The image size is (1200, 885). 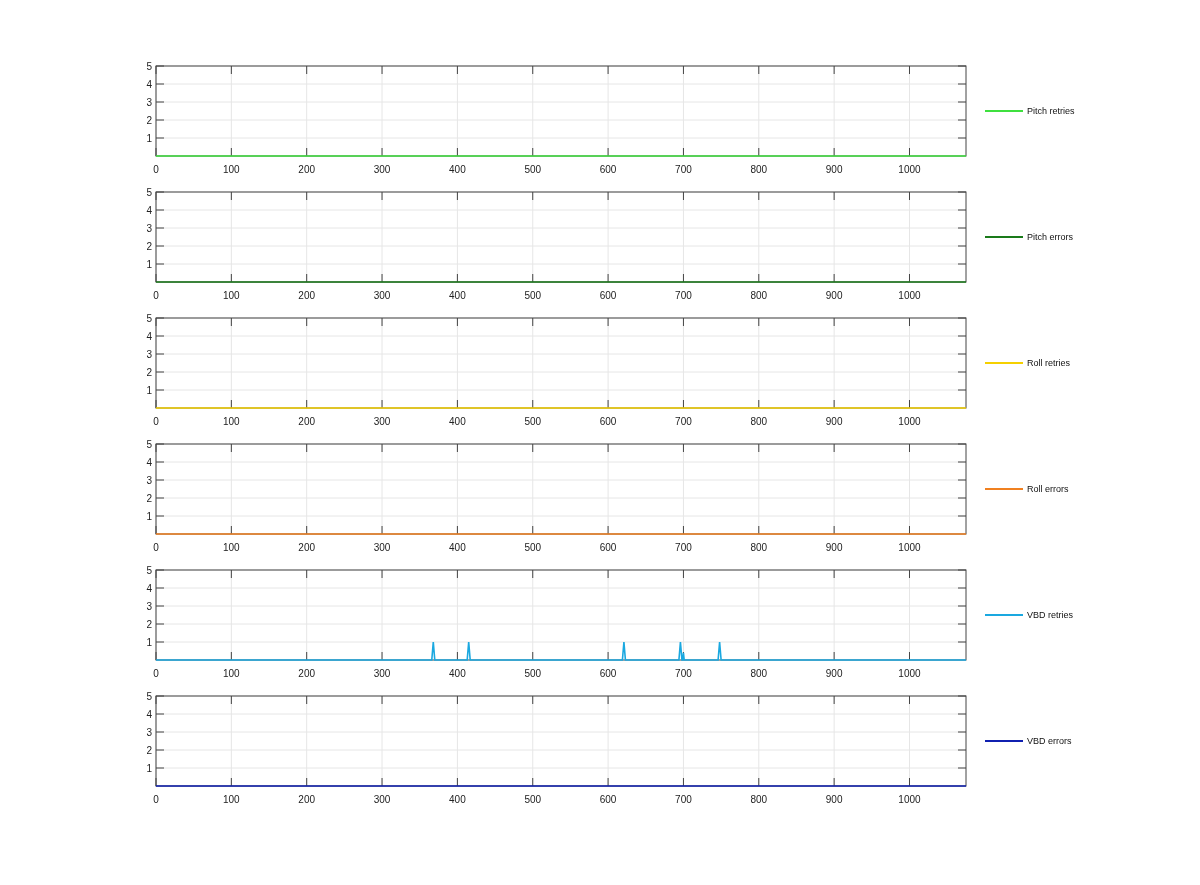 What do you see at coordinates (1051, 111) in the screenshot?
I see `legend-label: Pitch retries` at bounding box center [1051, 111].